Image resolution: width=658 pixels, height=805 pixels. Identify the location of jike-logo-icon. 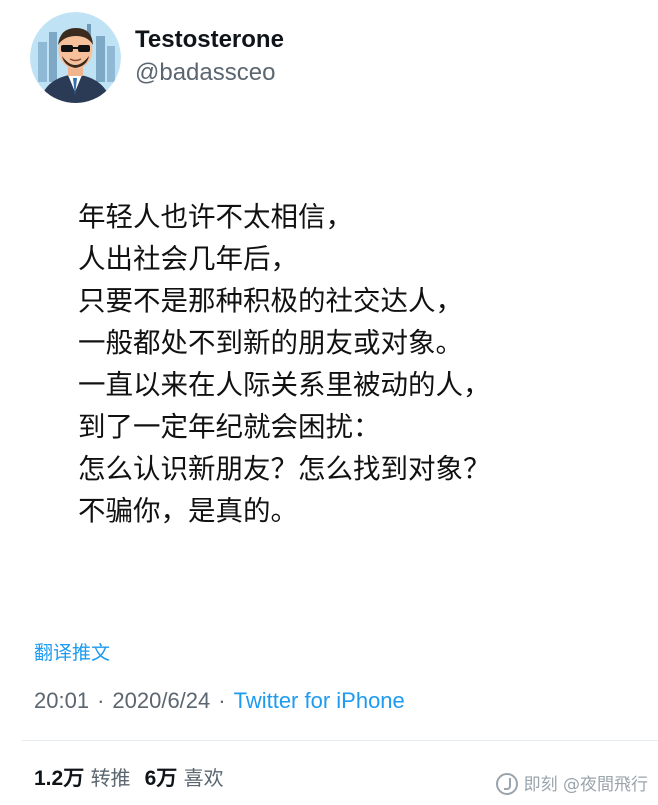
(506, 784).